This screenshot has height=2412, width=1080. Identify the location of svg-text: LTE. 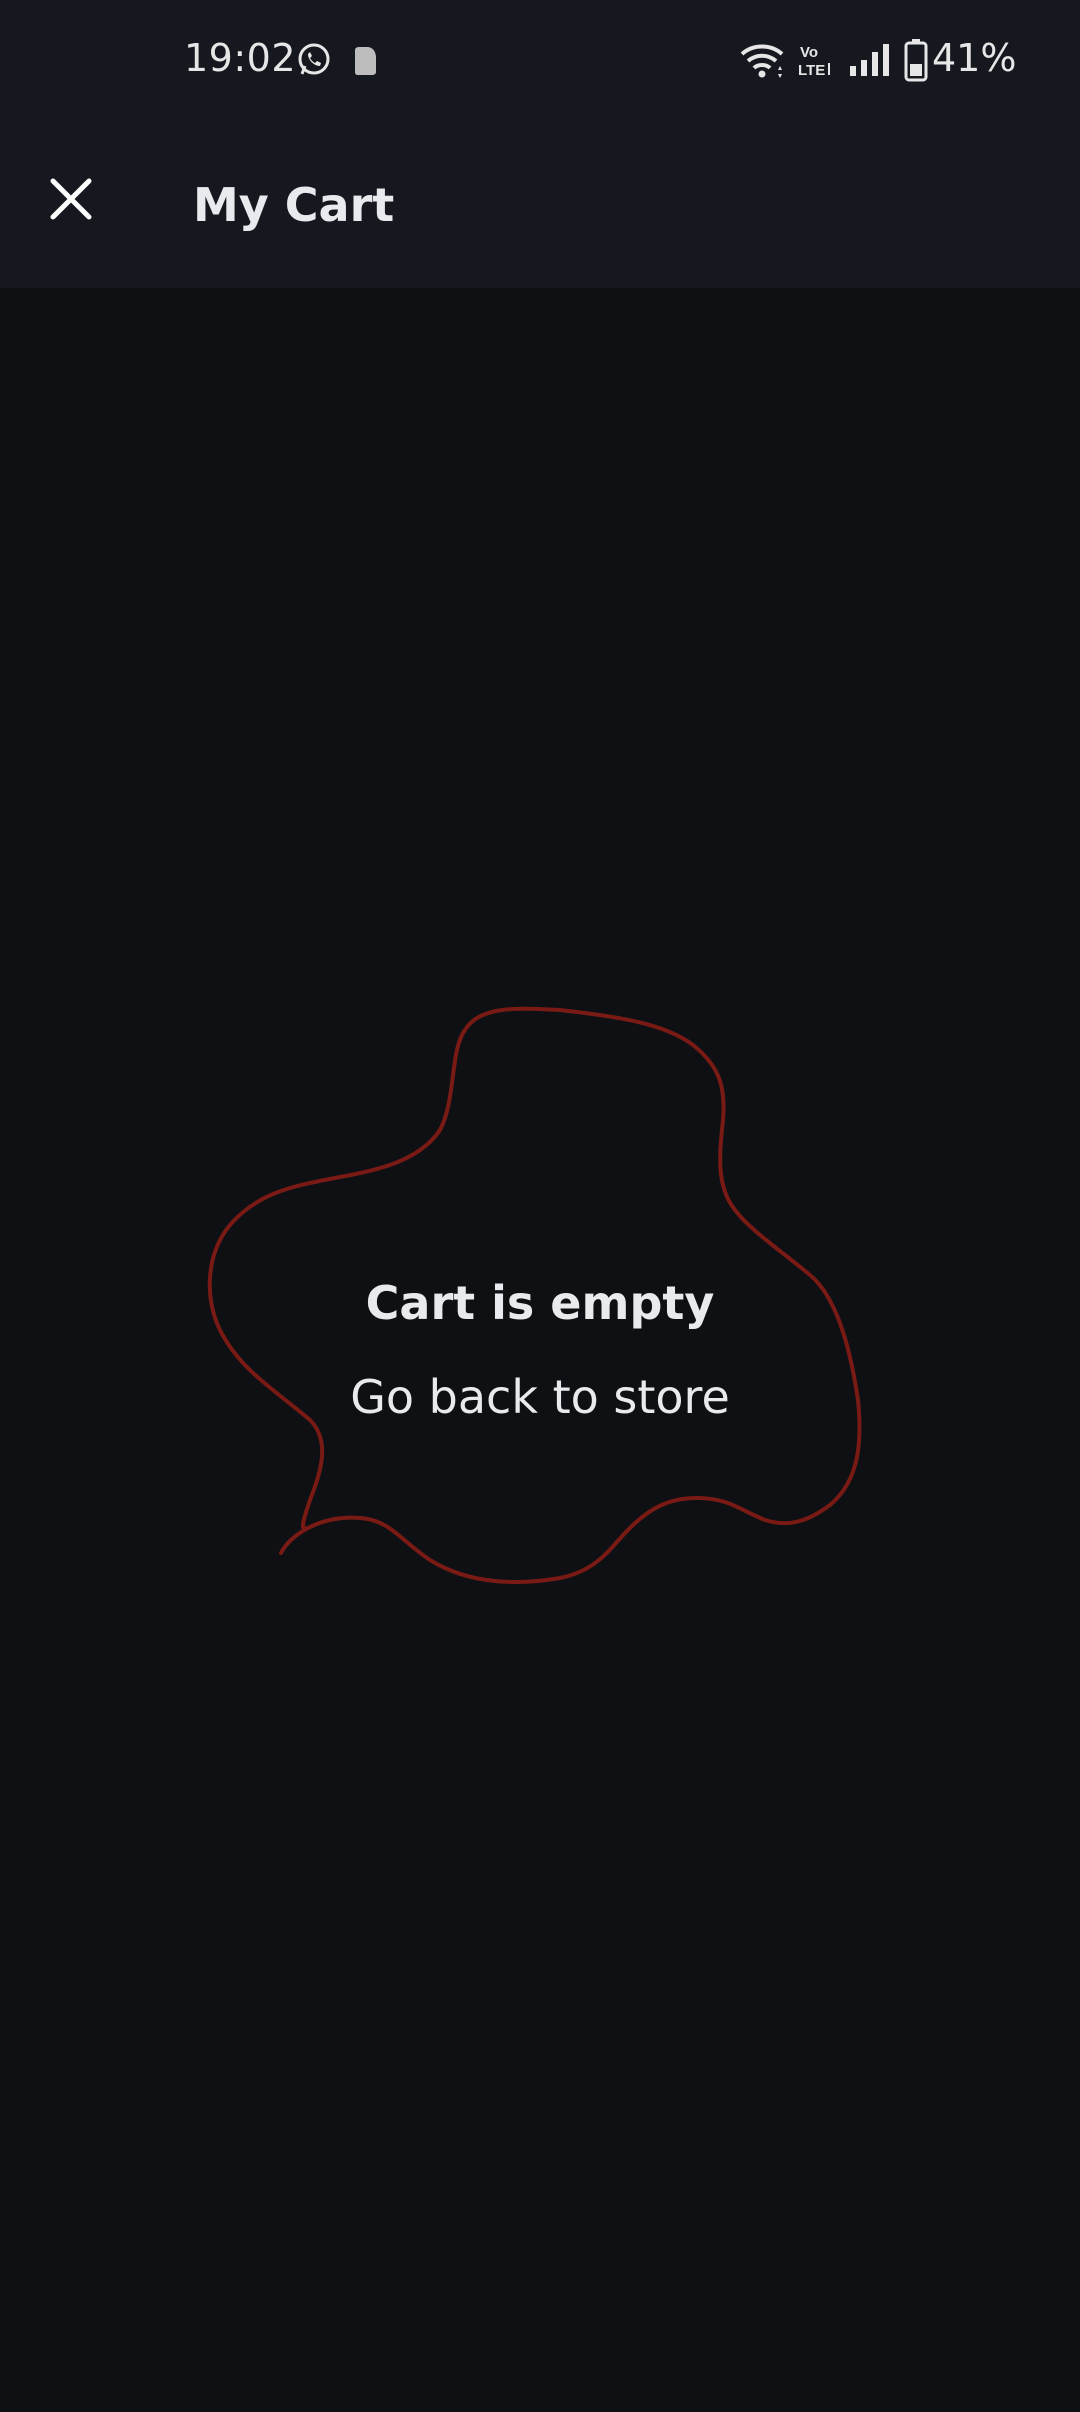
(811, 70).